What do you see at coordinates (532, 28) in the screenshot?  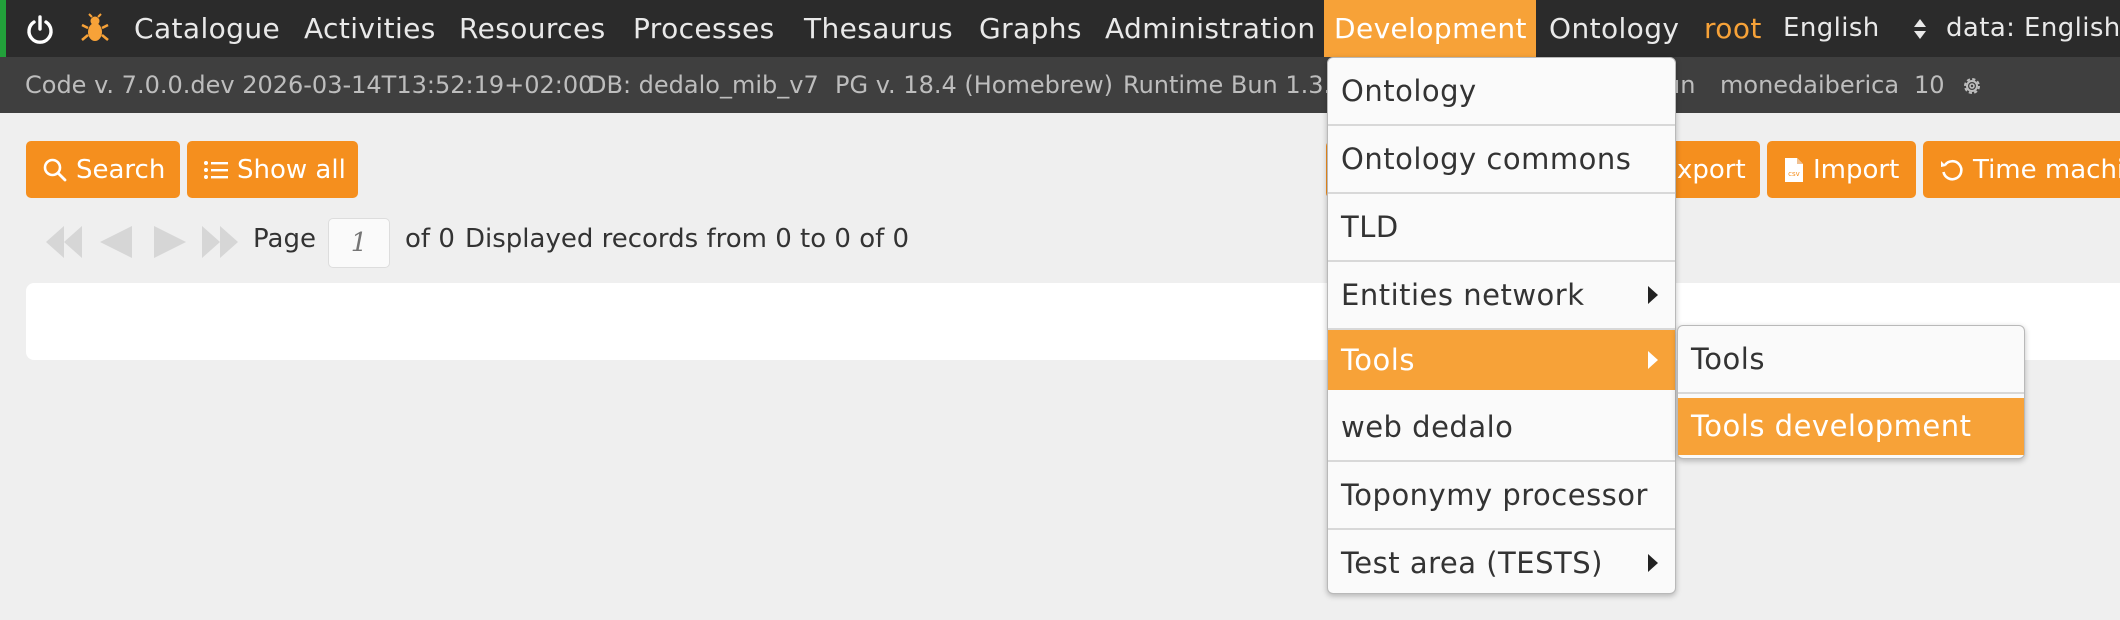 I see `menu-item-resources: Resources` at bounding box center [532, 28].